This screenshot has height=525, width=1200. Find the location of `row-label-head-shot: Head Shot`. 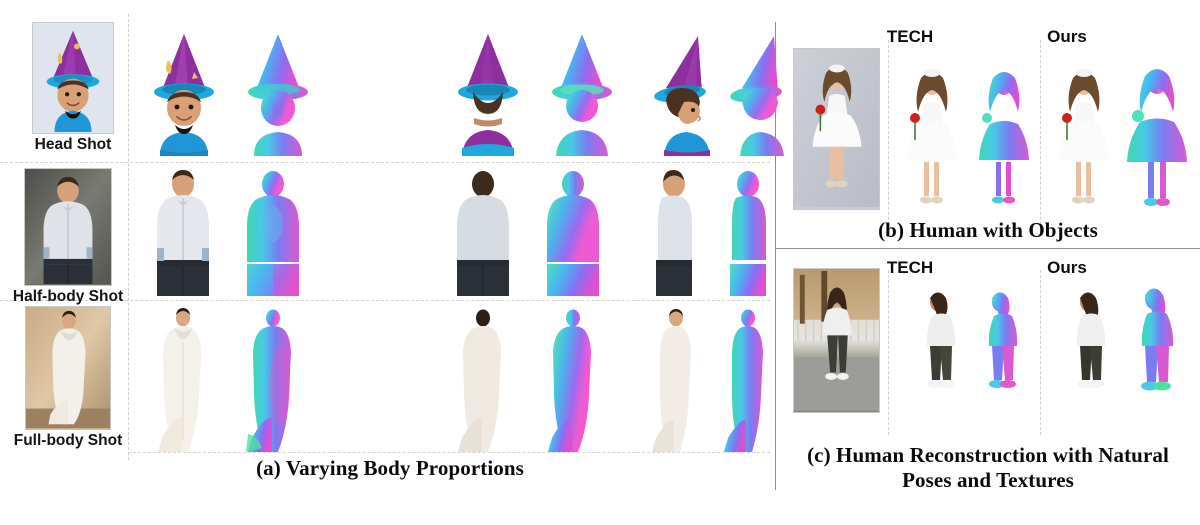

row-label-head-shot: Head Shot is located at coordinates (73, 144).